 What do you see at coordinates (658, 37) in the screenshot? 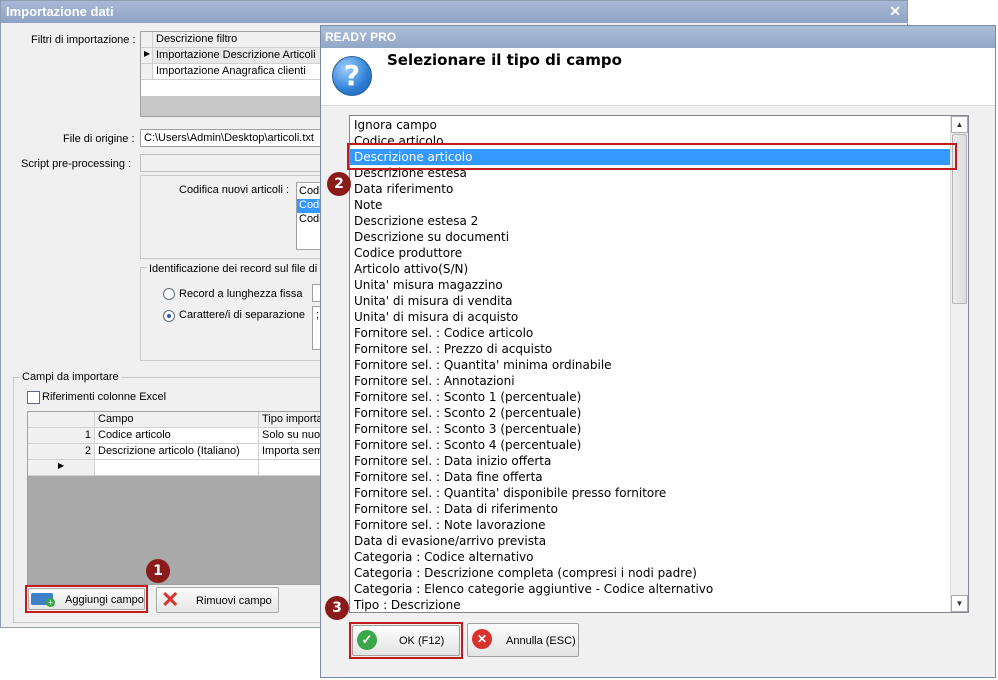
I see `dialog-titlebar: READY PRO` at bounding box center [658, 37].